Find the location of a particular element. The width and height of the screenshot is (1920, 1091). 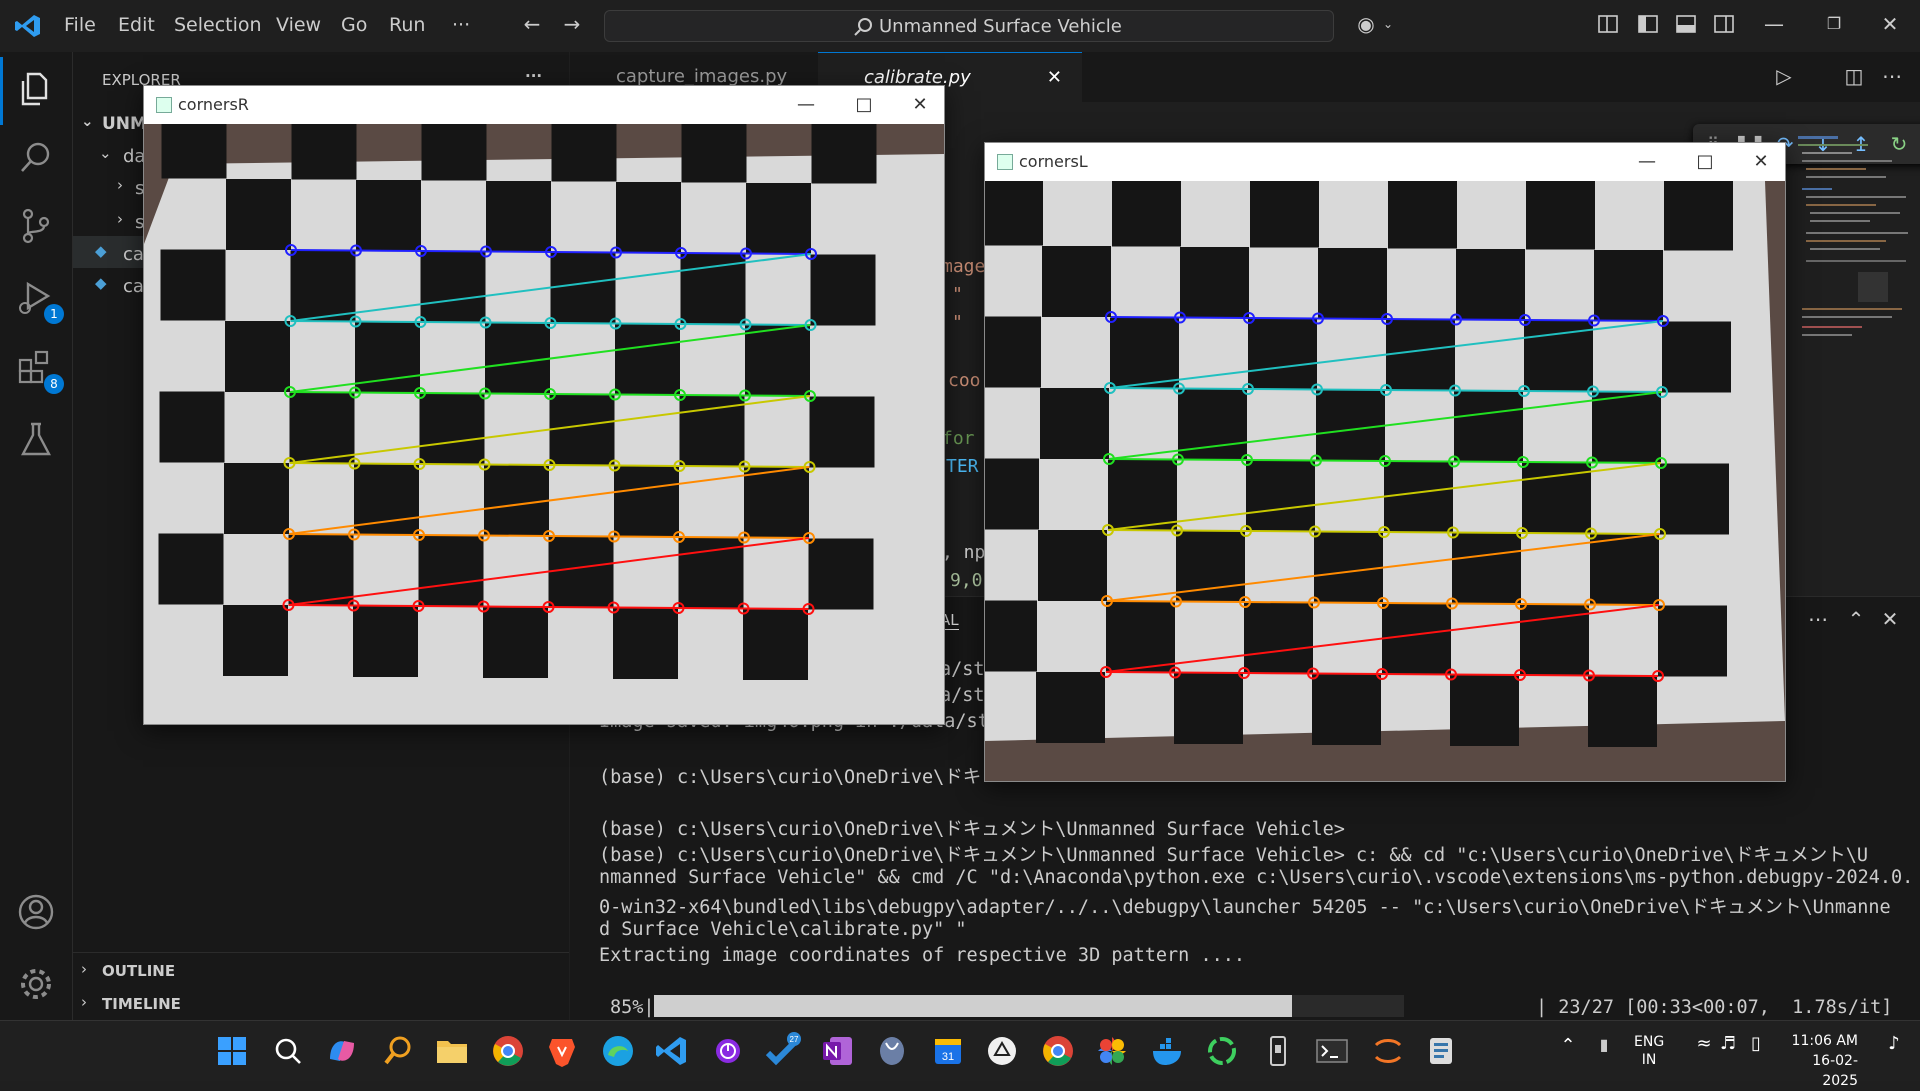

edge-icon is located at coordinates (618, 1051).